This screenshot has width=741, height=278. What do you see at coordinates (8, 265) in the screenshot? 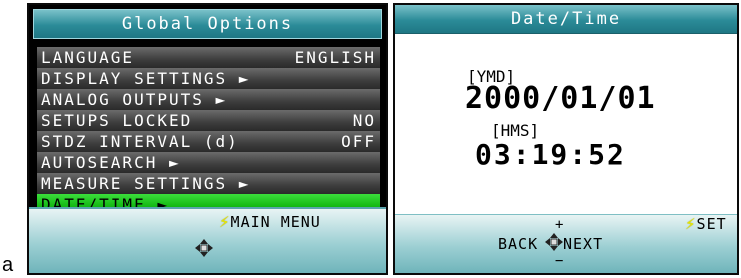
I see `figure-label: a` at bounding box center [8, 265].